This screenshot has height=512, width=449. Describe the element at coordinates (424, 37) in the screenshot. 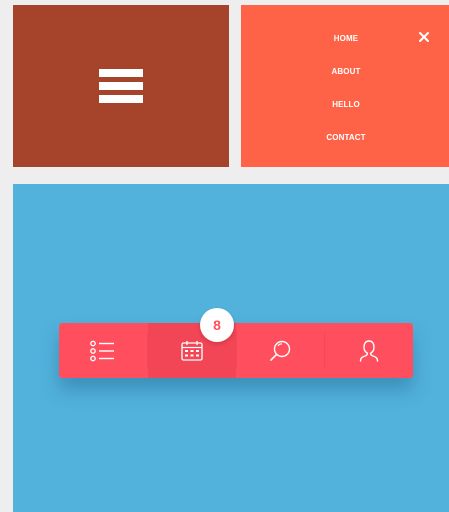

I see `close-icon` at that location.